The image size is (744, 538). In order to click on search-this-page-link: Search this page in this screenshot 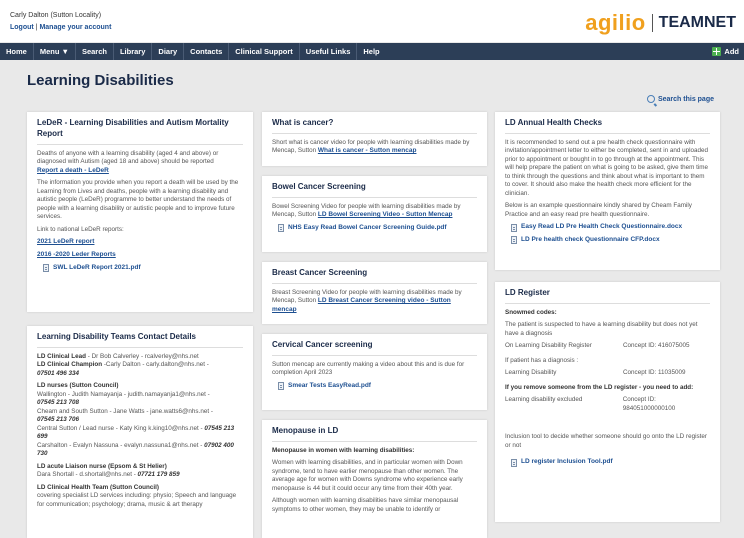, I will do `click(680, 99)`.